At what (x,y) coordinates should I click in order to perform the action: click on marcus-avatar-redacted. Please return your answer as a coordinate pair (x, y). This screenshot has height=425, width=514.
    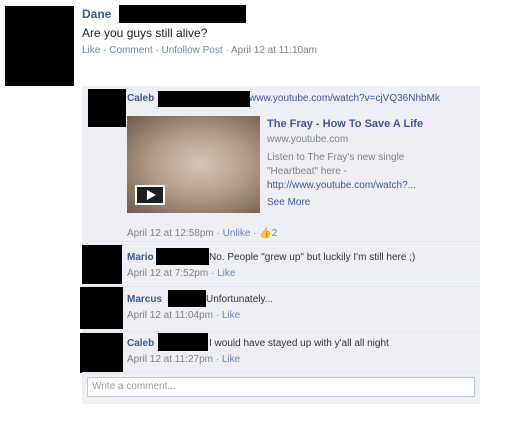
    Looking at the image, I should click on (101, 308).